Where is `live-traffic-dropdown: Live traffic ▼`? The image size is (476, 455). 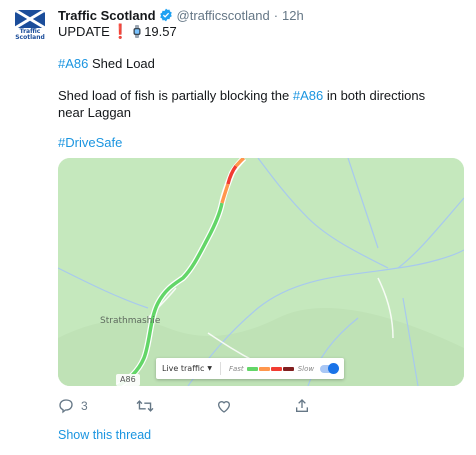
live-traffic-dropdown: Live traffic ▼ is located at coordinates (187, 368).